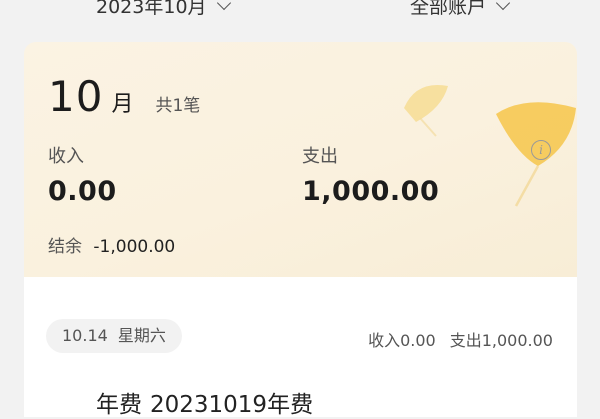 Image resolution: width=600 pixels, height=419 pixels. Describe the element at coordinates (66, 156) in the screenshot. I see `income-label: 收入` at that location.